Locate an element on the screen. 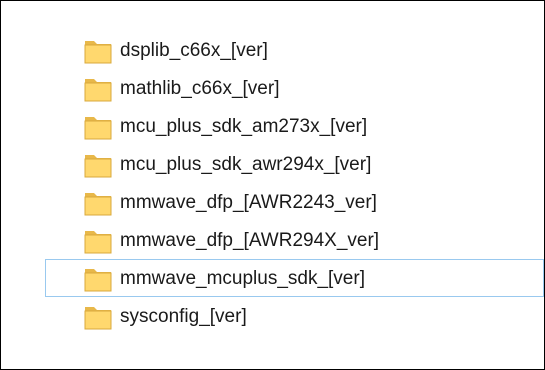 The width and height of the screenshot is (545, 370). folder-item-mathlib: mathlib_c66x_[ver] is located at coordinates (294, 88).